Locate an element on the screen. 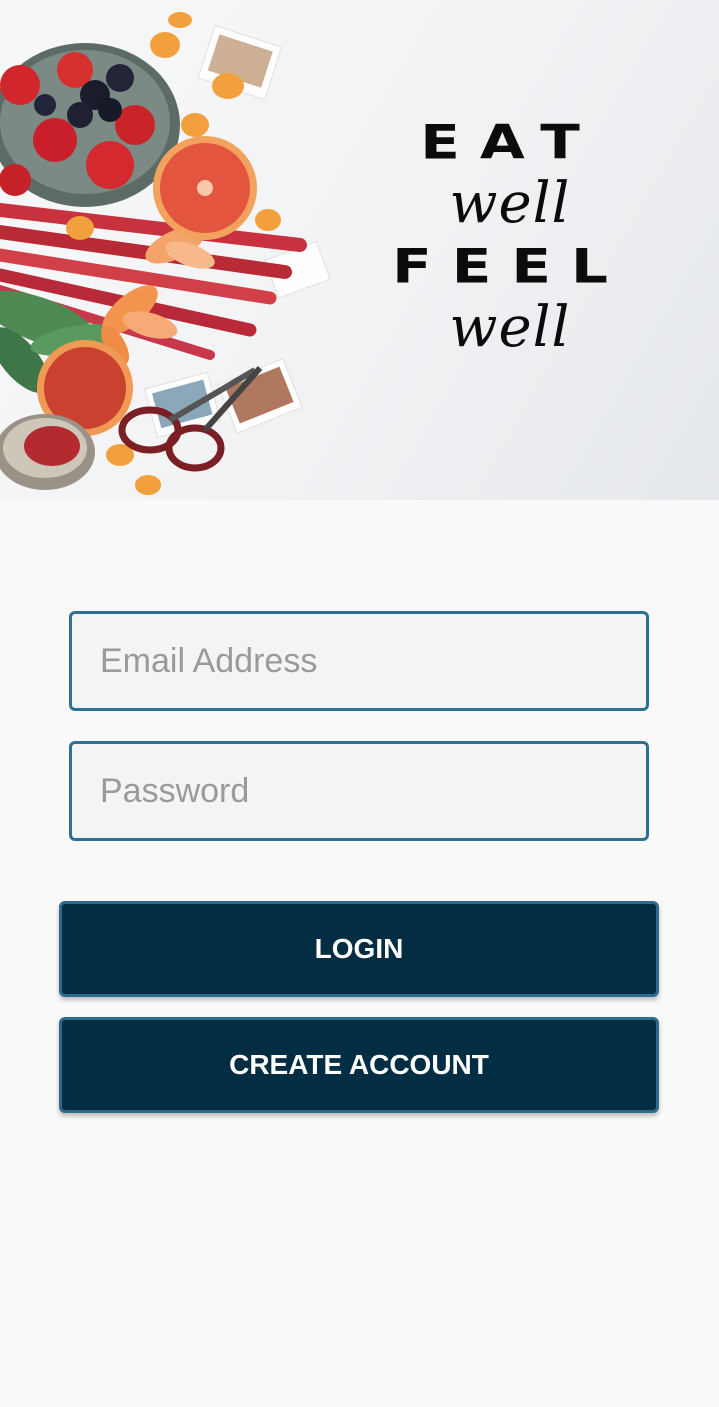  slogan-well-1: well is located at coordinates (510, 203).